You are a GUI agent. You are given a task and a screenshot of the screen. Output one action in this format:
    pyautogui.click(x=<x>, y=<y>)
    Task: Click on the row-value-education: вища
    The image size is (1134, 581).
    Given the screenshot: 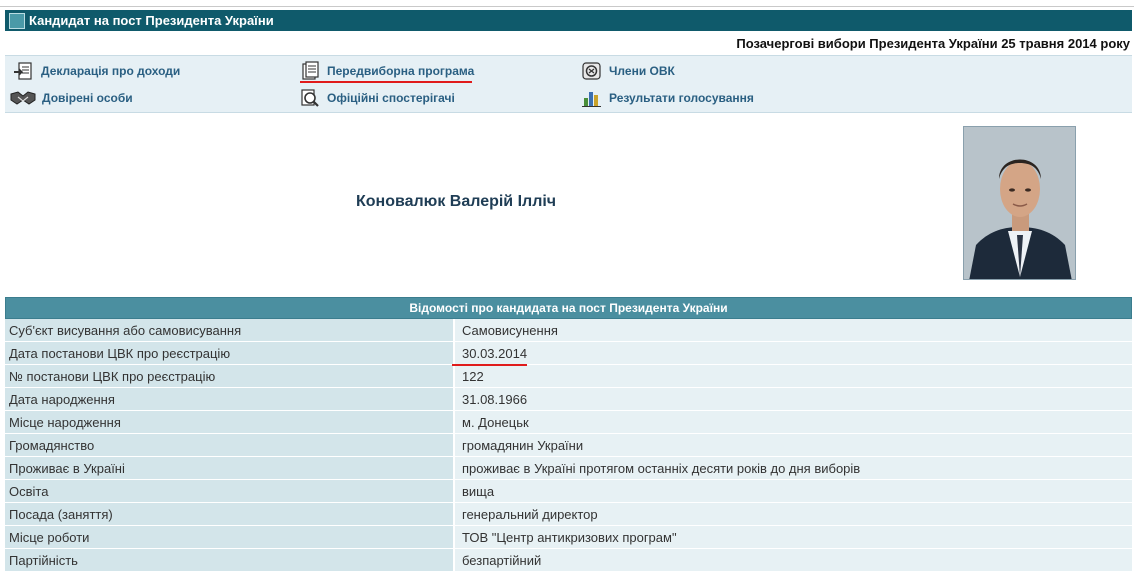 What is the action you would take?
    pyautogui.click(x=792, y=491)
    